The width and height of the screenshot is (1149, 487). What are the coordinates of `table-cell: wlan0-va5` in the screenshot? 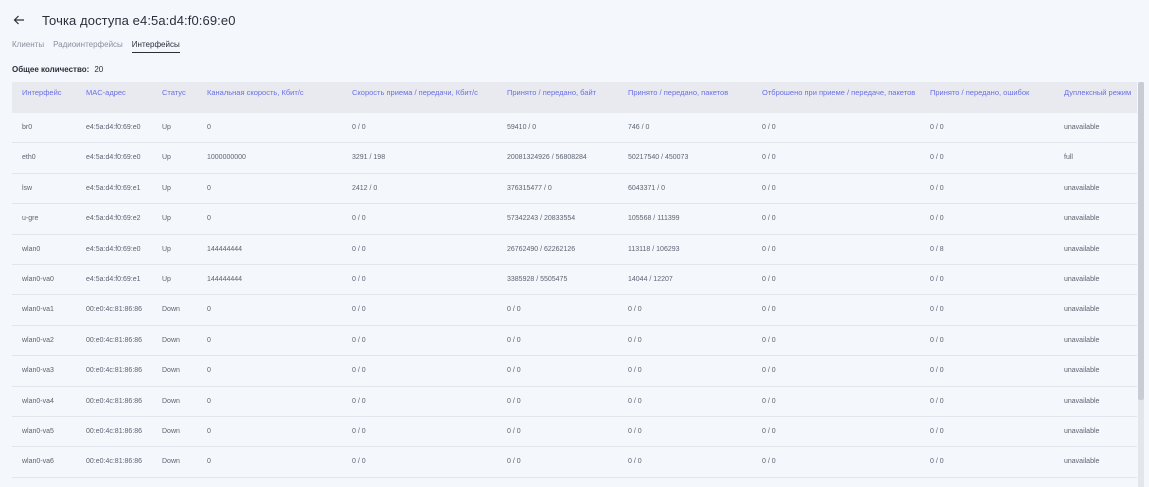 It's located at (38, 431).